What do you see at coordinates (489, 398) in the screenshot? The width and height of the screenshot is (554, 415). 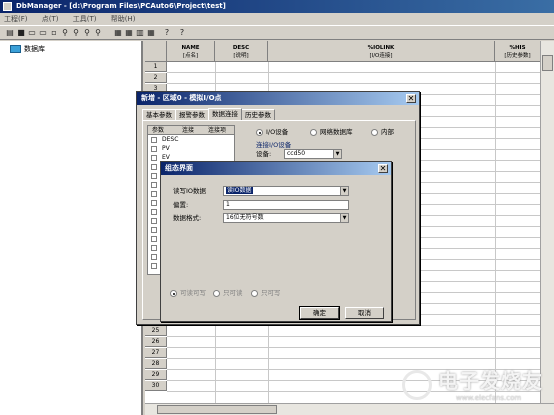 I see `watermark-url: www.elecfans.com` at bounding box center [489, 398].